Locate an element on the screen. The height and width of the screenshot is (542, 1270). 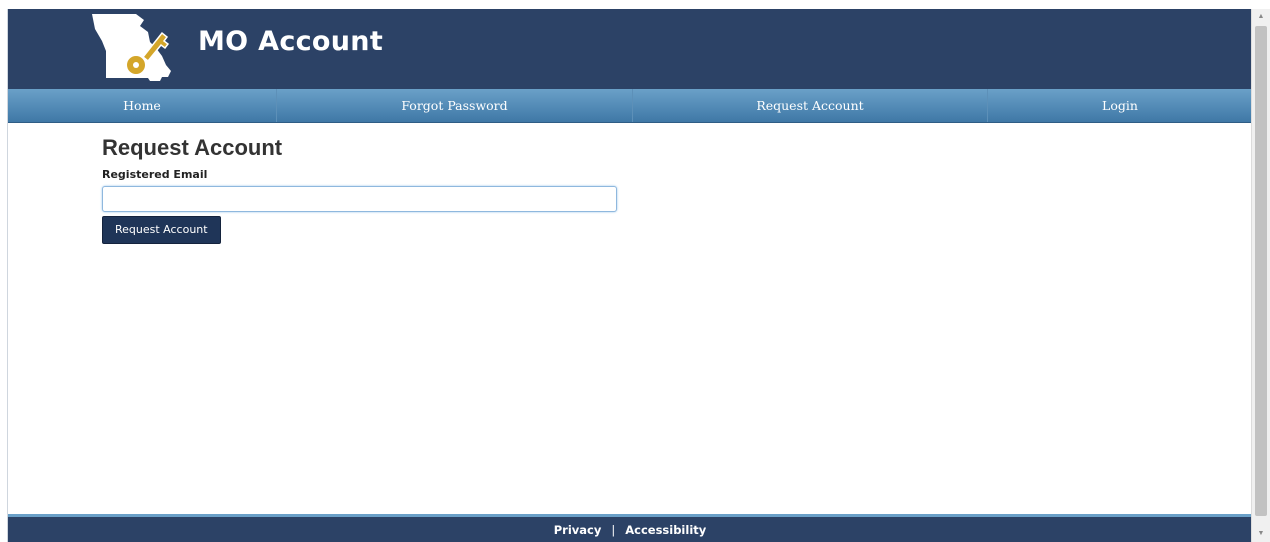
scroll-up-arrow-icon: ▲ is located at coordinates (1261, 17).